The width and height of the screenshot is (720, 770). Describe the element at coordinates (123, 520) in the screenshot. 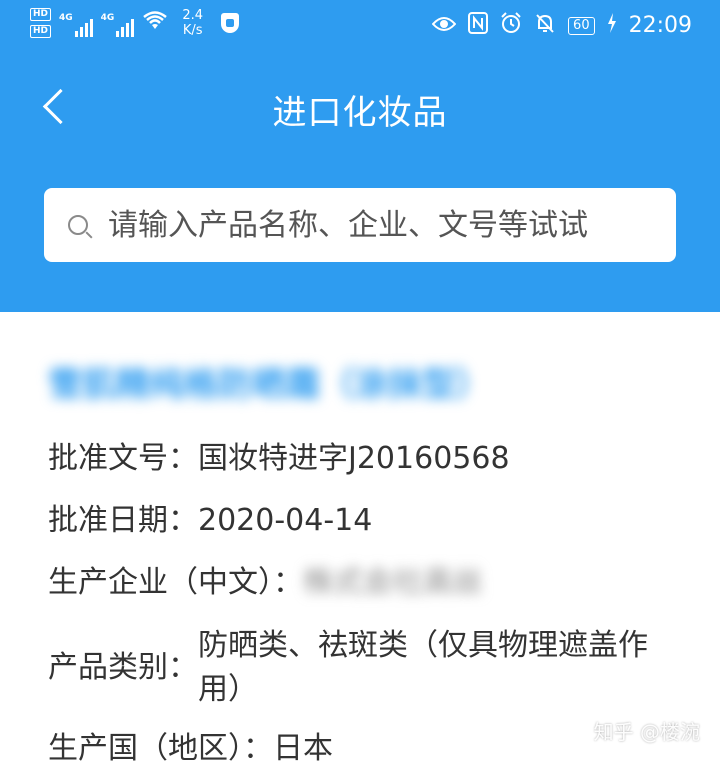

I see `field-label: 批准日期：` at that location.